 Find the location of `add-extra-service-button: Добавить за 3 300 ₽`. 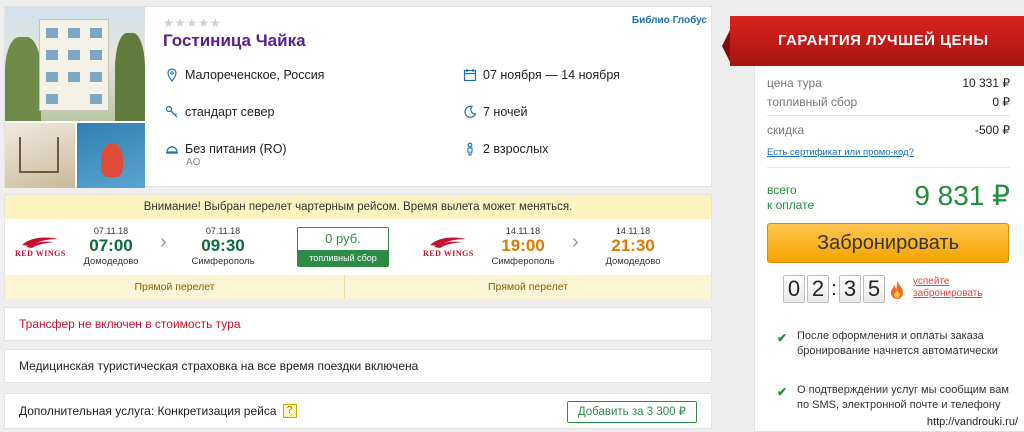

add-extra-service-button: Добавить за 3 300 ₽ is located at coordinates (631, 412).